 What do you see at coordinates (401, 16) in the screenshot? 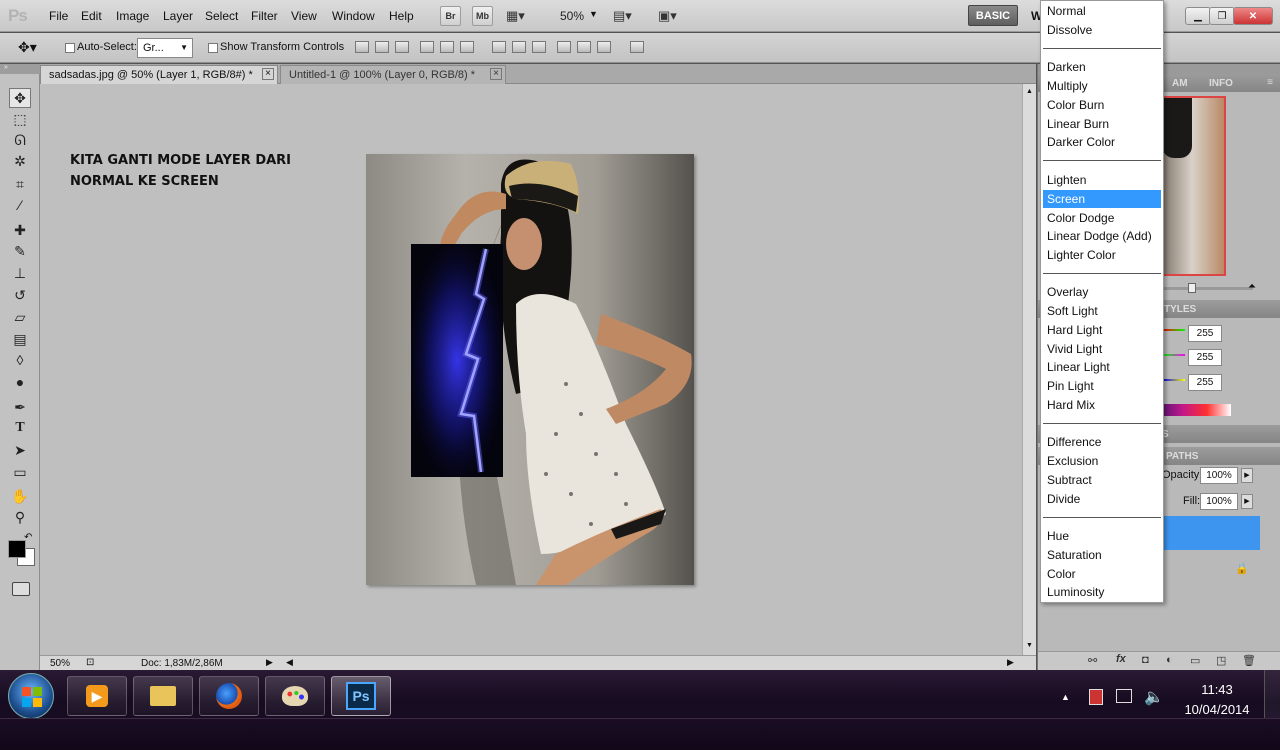
I see `menu-help: Help` at bounding box center [401, 16].